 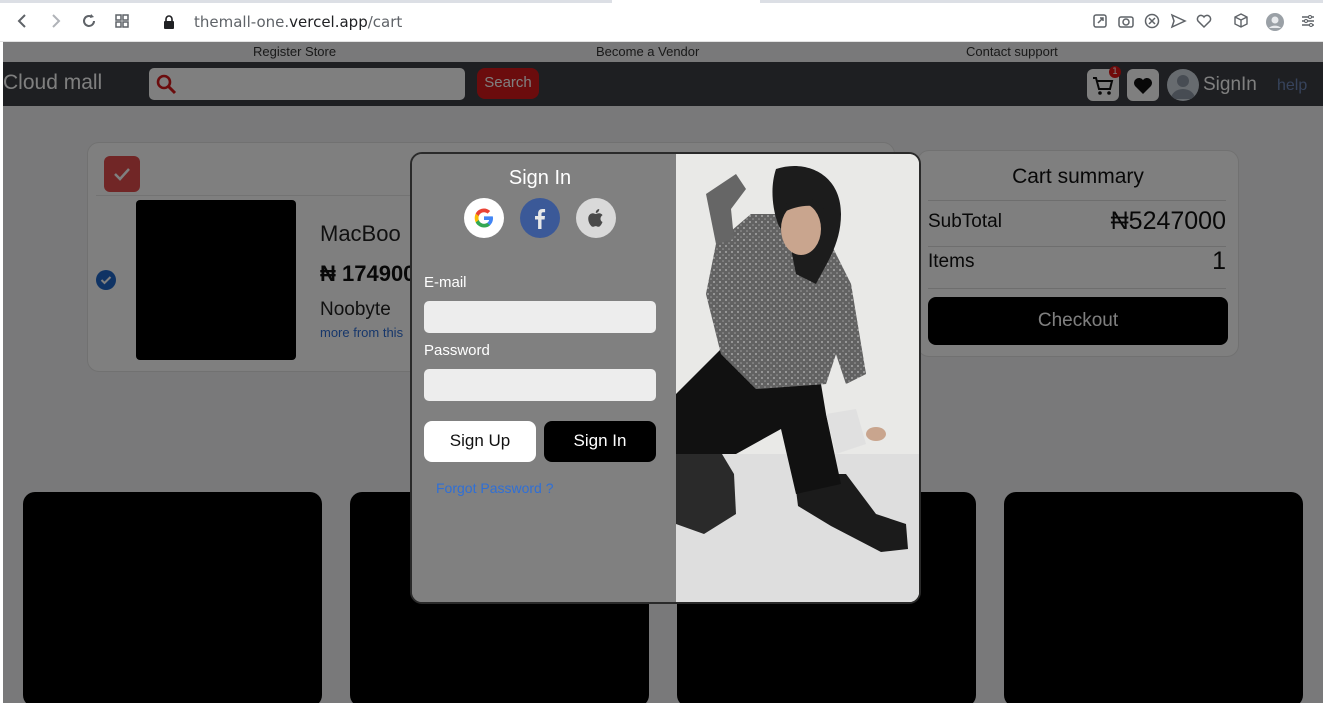 I want to click on password-label: Password, so click(x=457, y=350).